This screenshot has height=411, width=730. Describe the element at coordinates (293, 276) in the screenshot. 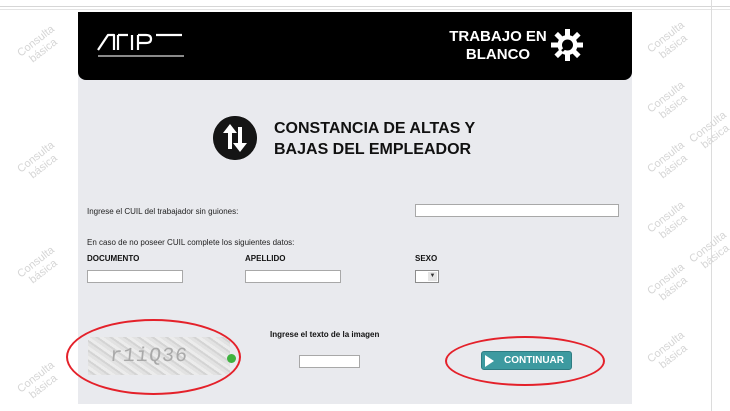

I see `apellido-input` at that location.